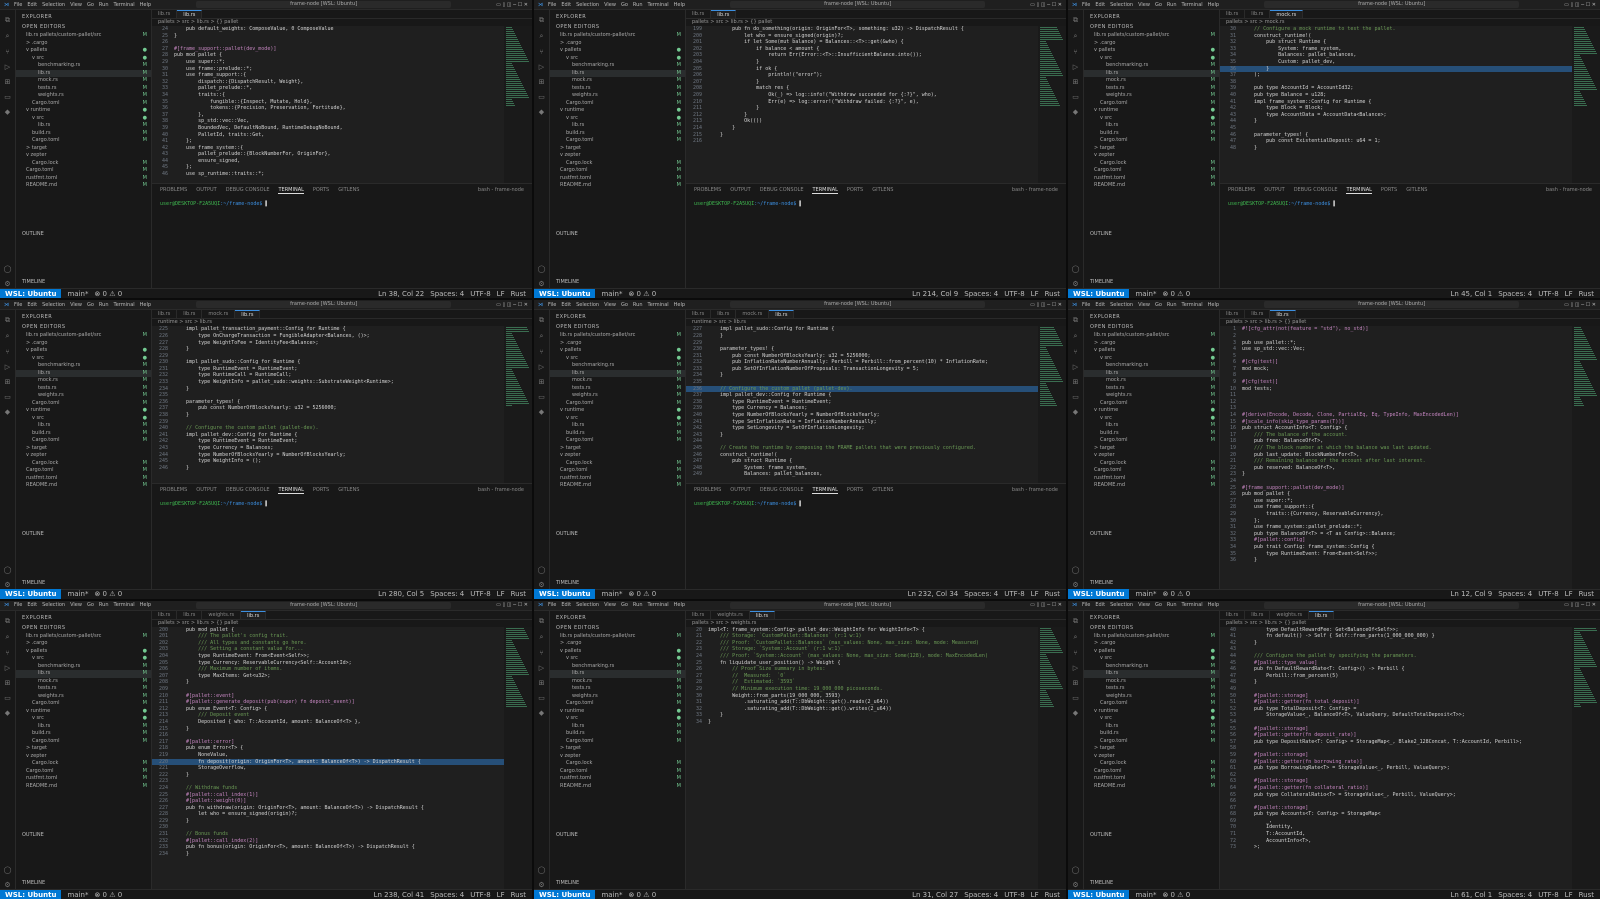 The height and width of the screenshot is (899, 1600). I want to click on tree-item: build.rs M, so click(83, 734).